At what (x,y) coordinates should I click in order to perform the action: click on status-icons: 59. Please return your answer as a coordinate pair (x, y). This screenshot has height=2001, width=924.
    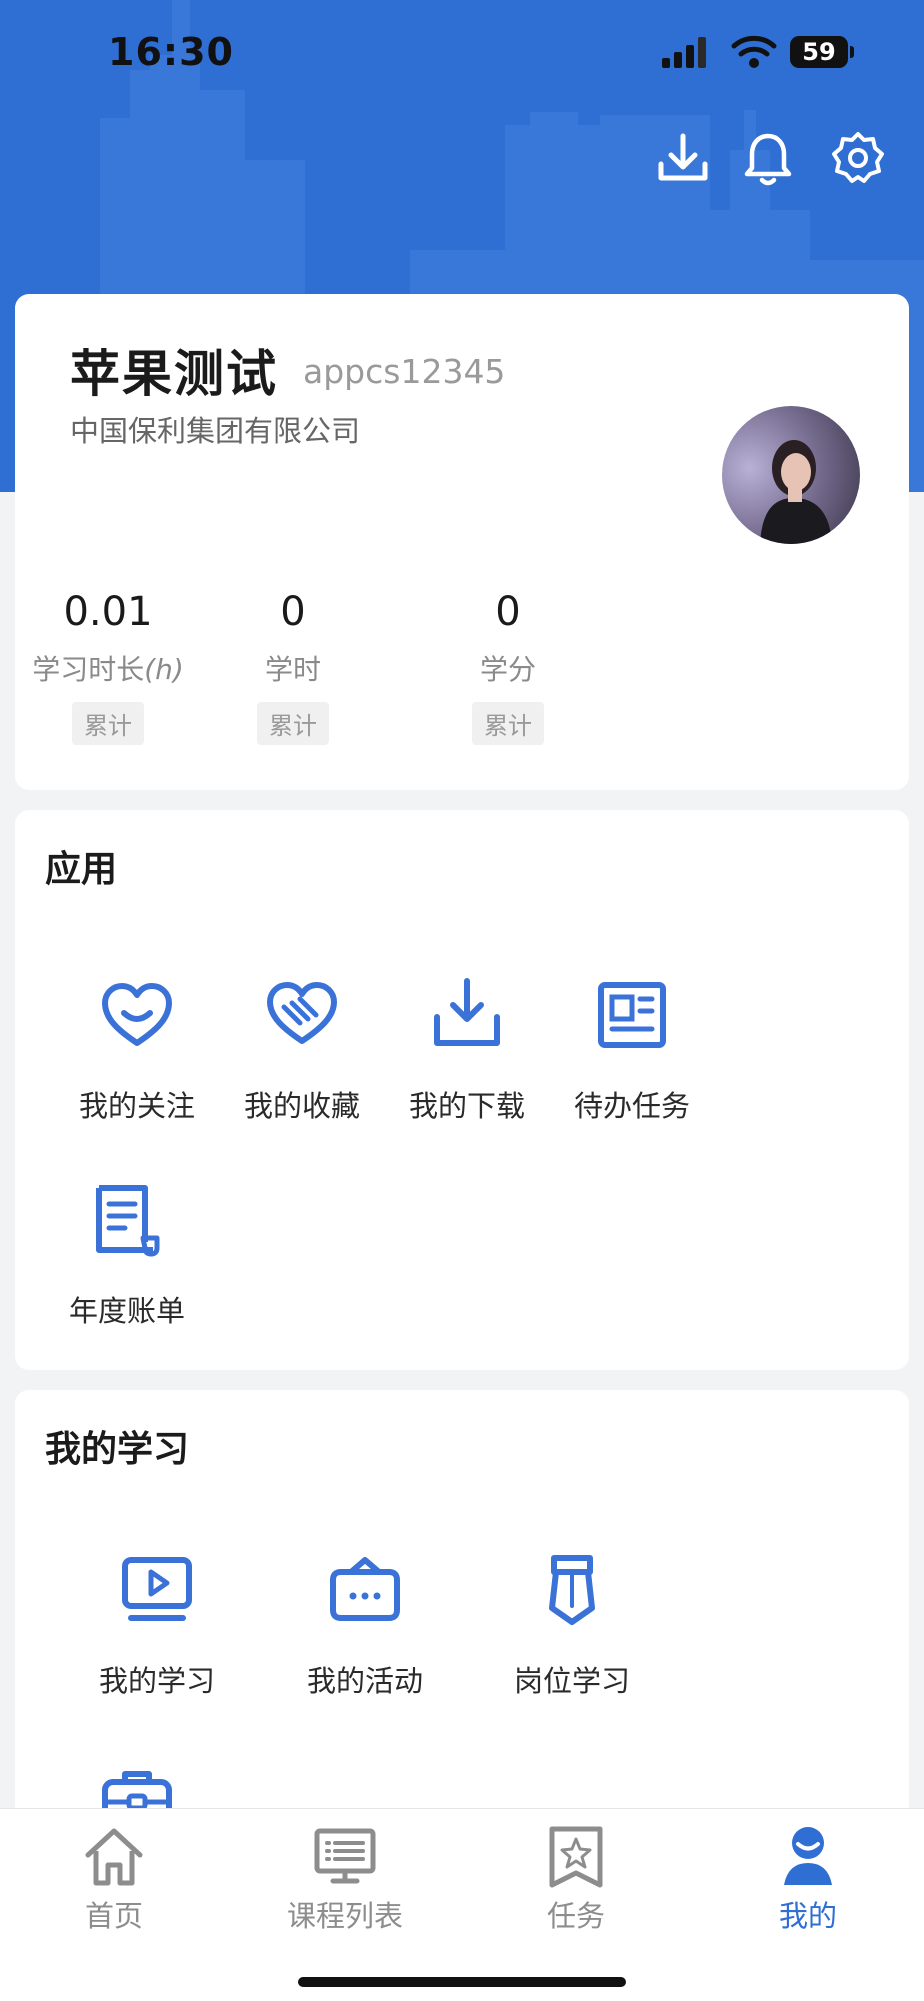
    Looking at the image, I should click on (760, 54).